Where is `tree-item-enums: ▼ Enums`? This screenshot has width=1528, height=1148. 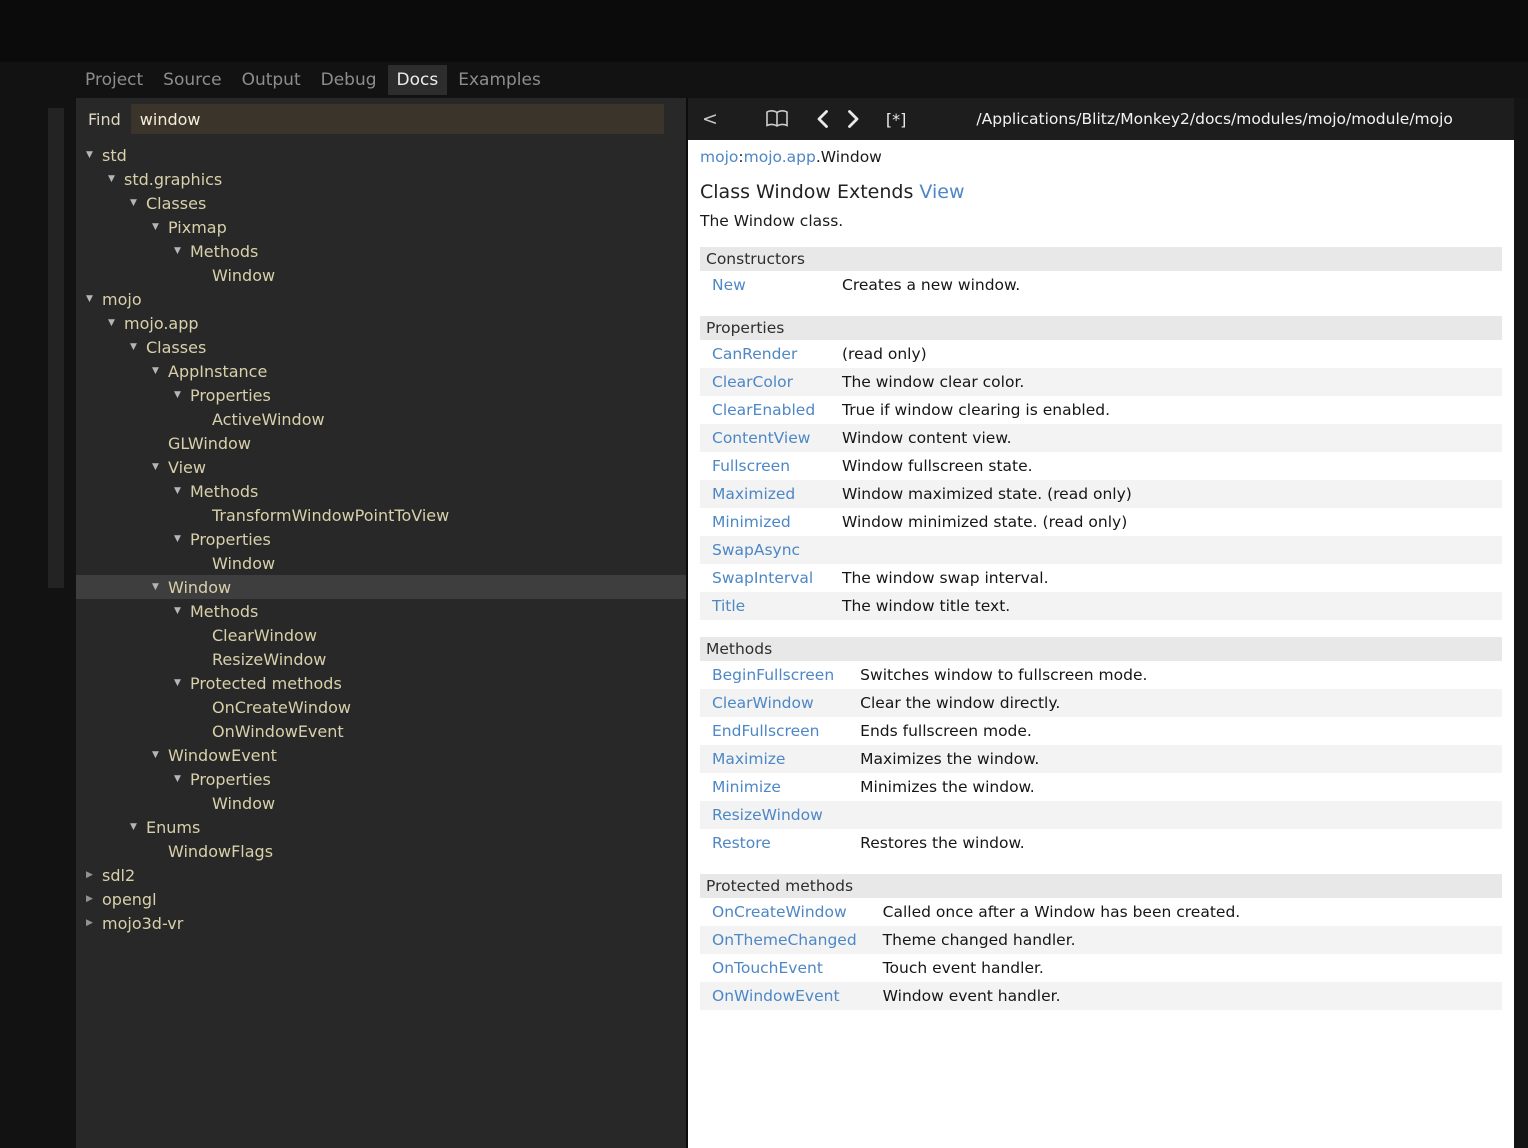 tree-item-enums: ▼ Enums is located at coordinates (381, 827).